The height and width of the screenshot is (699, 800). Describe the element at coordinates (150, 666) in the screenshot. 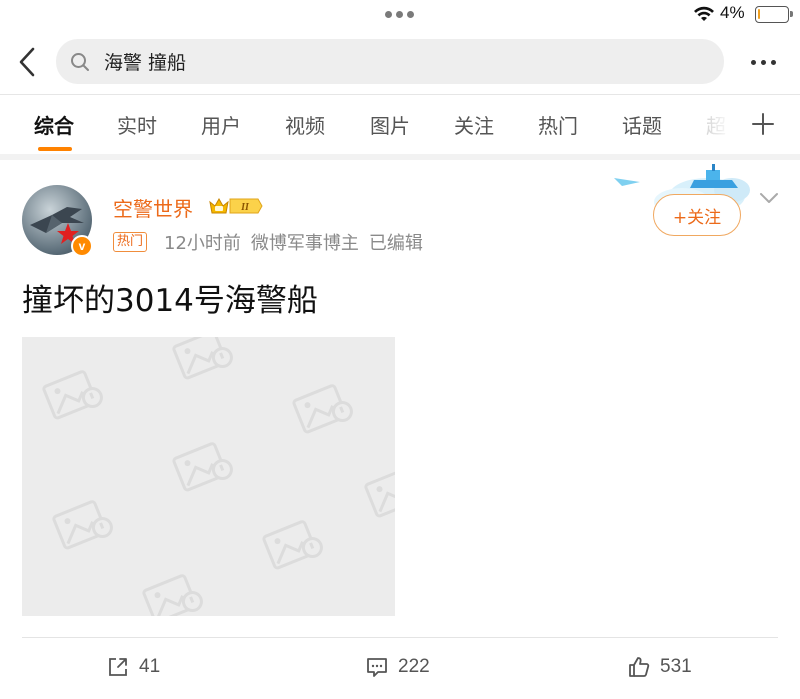

I see `repost-count: 41` at that location.